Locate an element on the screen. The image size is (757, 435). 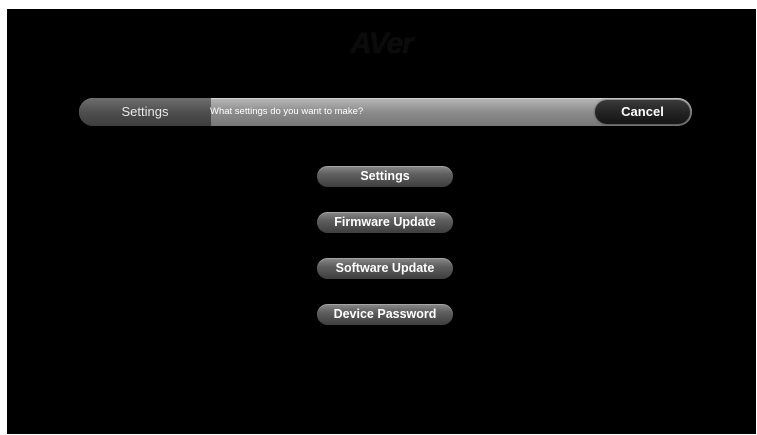
firmware-update-button: Firmware Update is located at coordinates (385, 222).